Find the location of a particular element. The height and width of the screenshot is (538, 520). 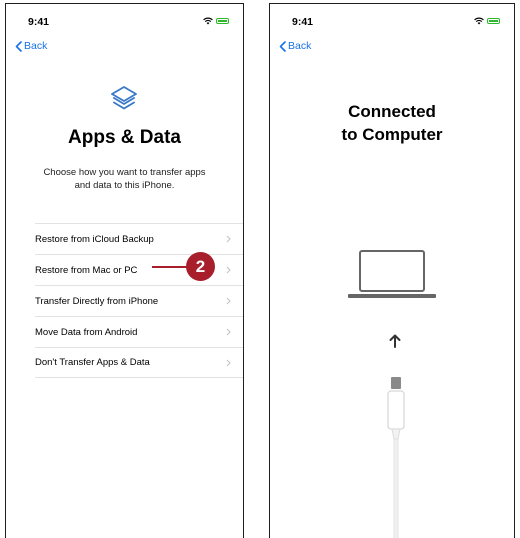

subtitle-line: and data to this iPhone. is located at coordinates (124, 185).